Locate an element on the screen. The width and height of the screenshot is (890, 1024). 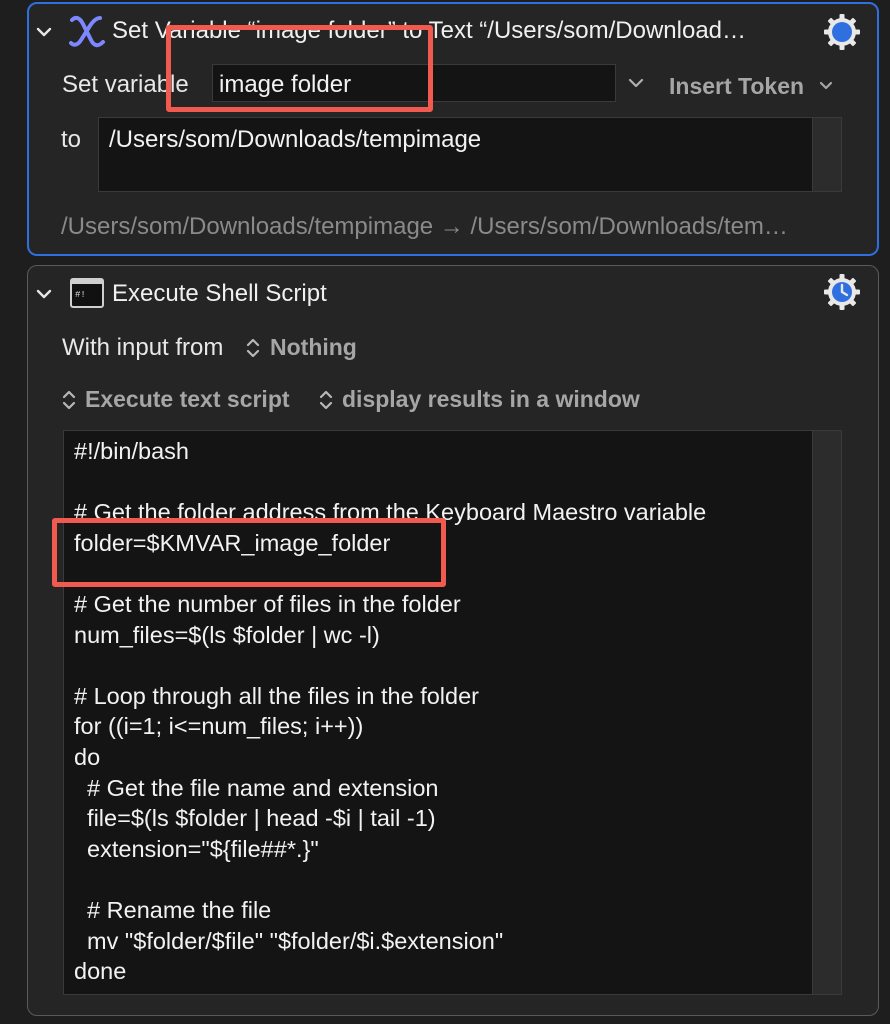
execute-mode-popup: Execute text script is located at coordinates (187, 399).